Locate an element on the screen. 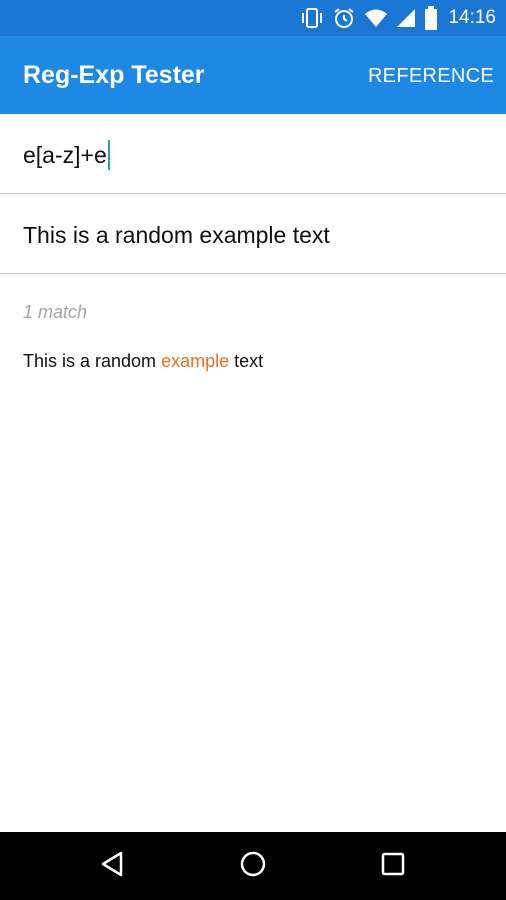 Image resolution: width=506 pixels, height=900 pixels. status-icons: 14:16 is located at coordinates (398, 18).